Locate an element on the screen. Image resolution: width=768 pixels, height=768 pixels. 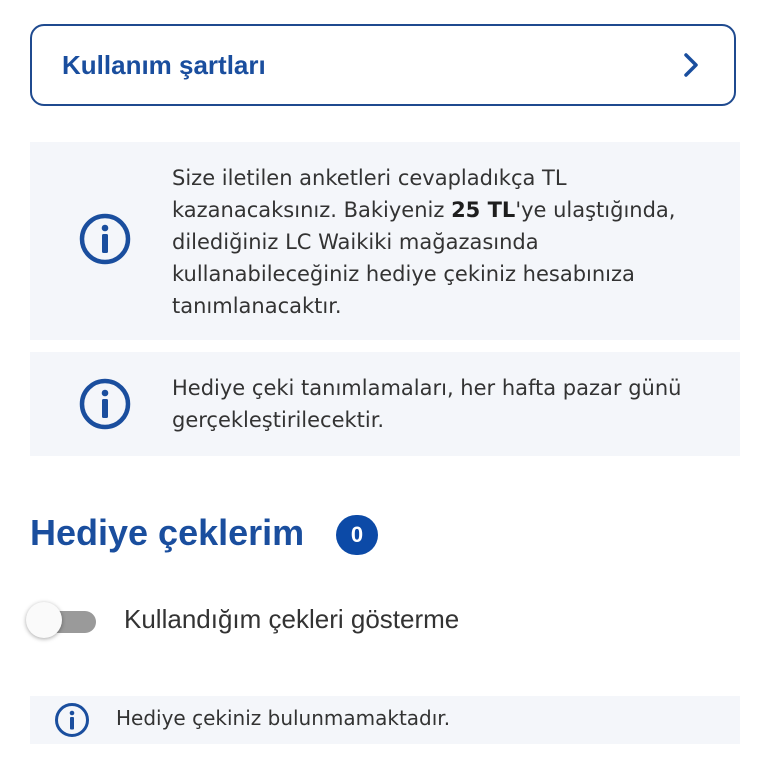
empty-state-box: Hediye çekiniz bulunmamaktadır. is located at coordinates (385, 720).